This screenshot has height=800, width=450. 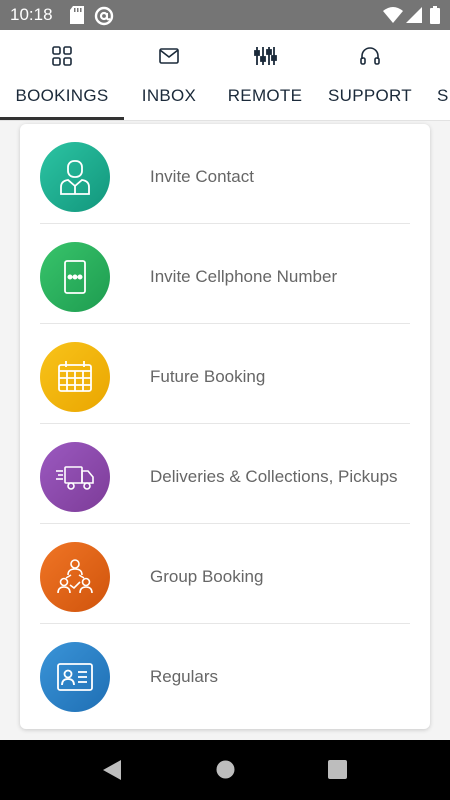 I want to click on tab-label: INBOX, so click(x=169, y=95).